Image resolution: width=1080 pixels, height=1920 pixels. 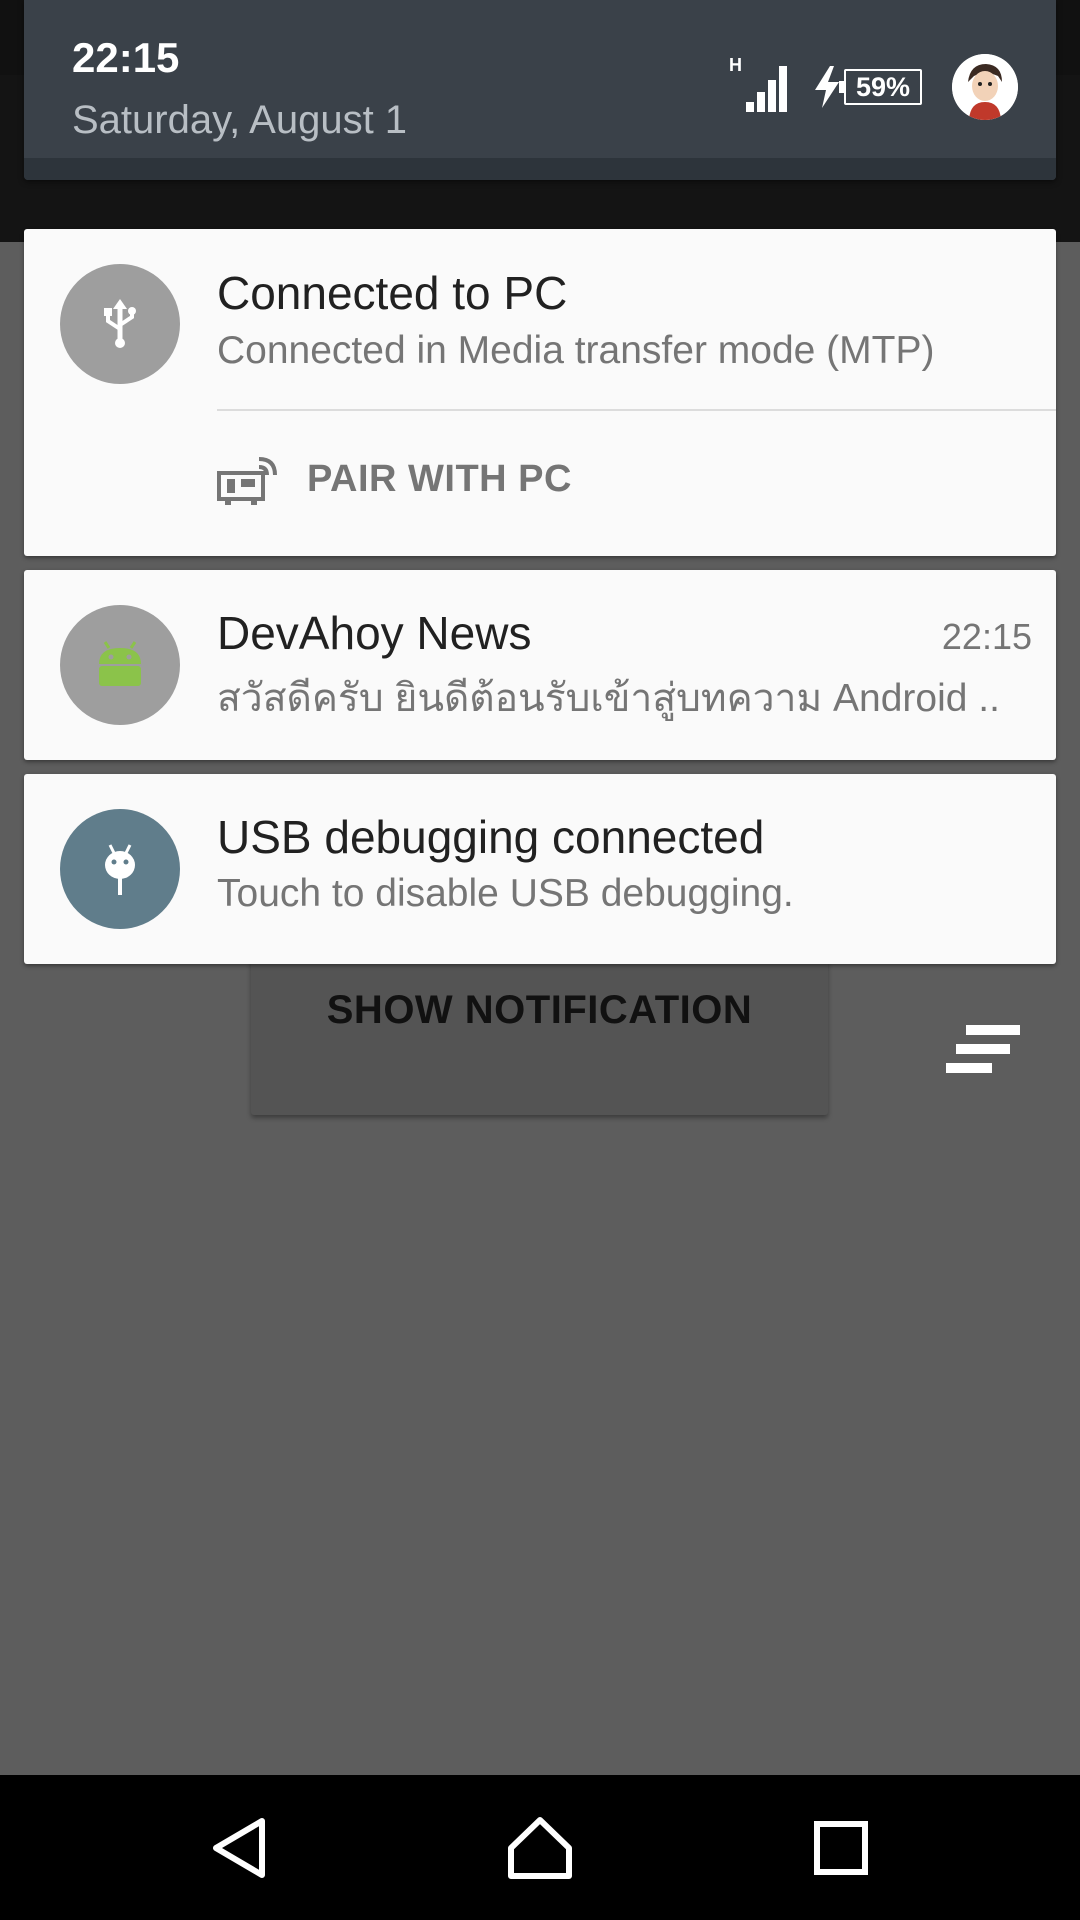 I want to click on charging-icon, so click(x=827, y=87).